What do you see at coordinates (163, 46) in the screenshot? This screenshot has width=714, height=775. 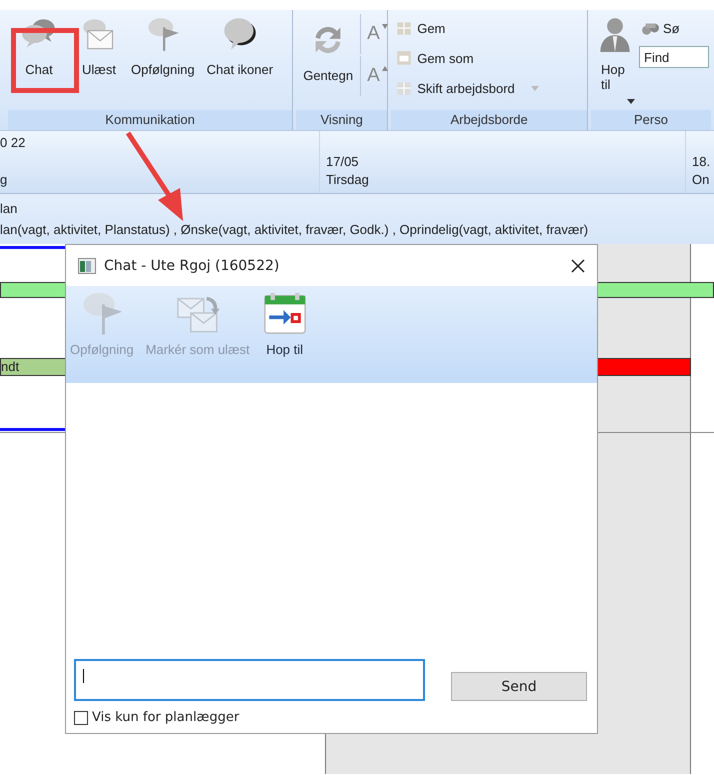 I see `ribbon-button: Opfølgning` at bounding box center [163, 46].